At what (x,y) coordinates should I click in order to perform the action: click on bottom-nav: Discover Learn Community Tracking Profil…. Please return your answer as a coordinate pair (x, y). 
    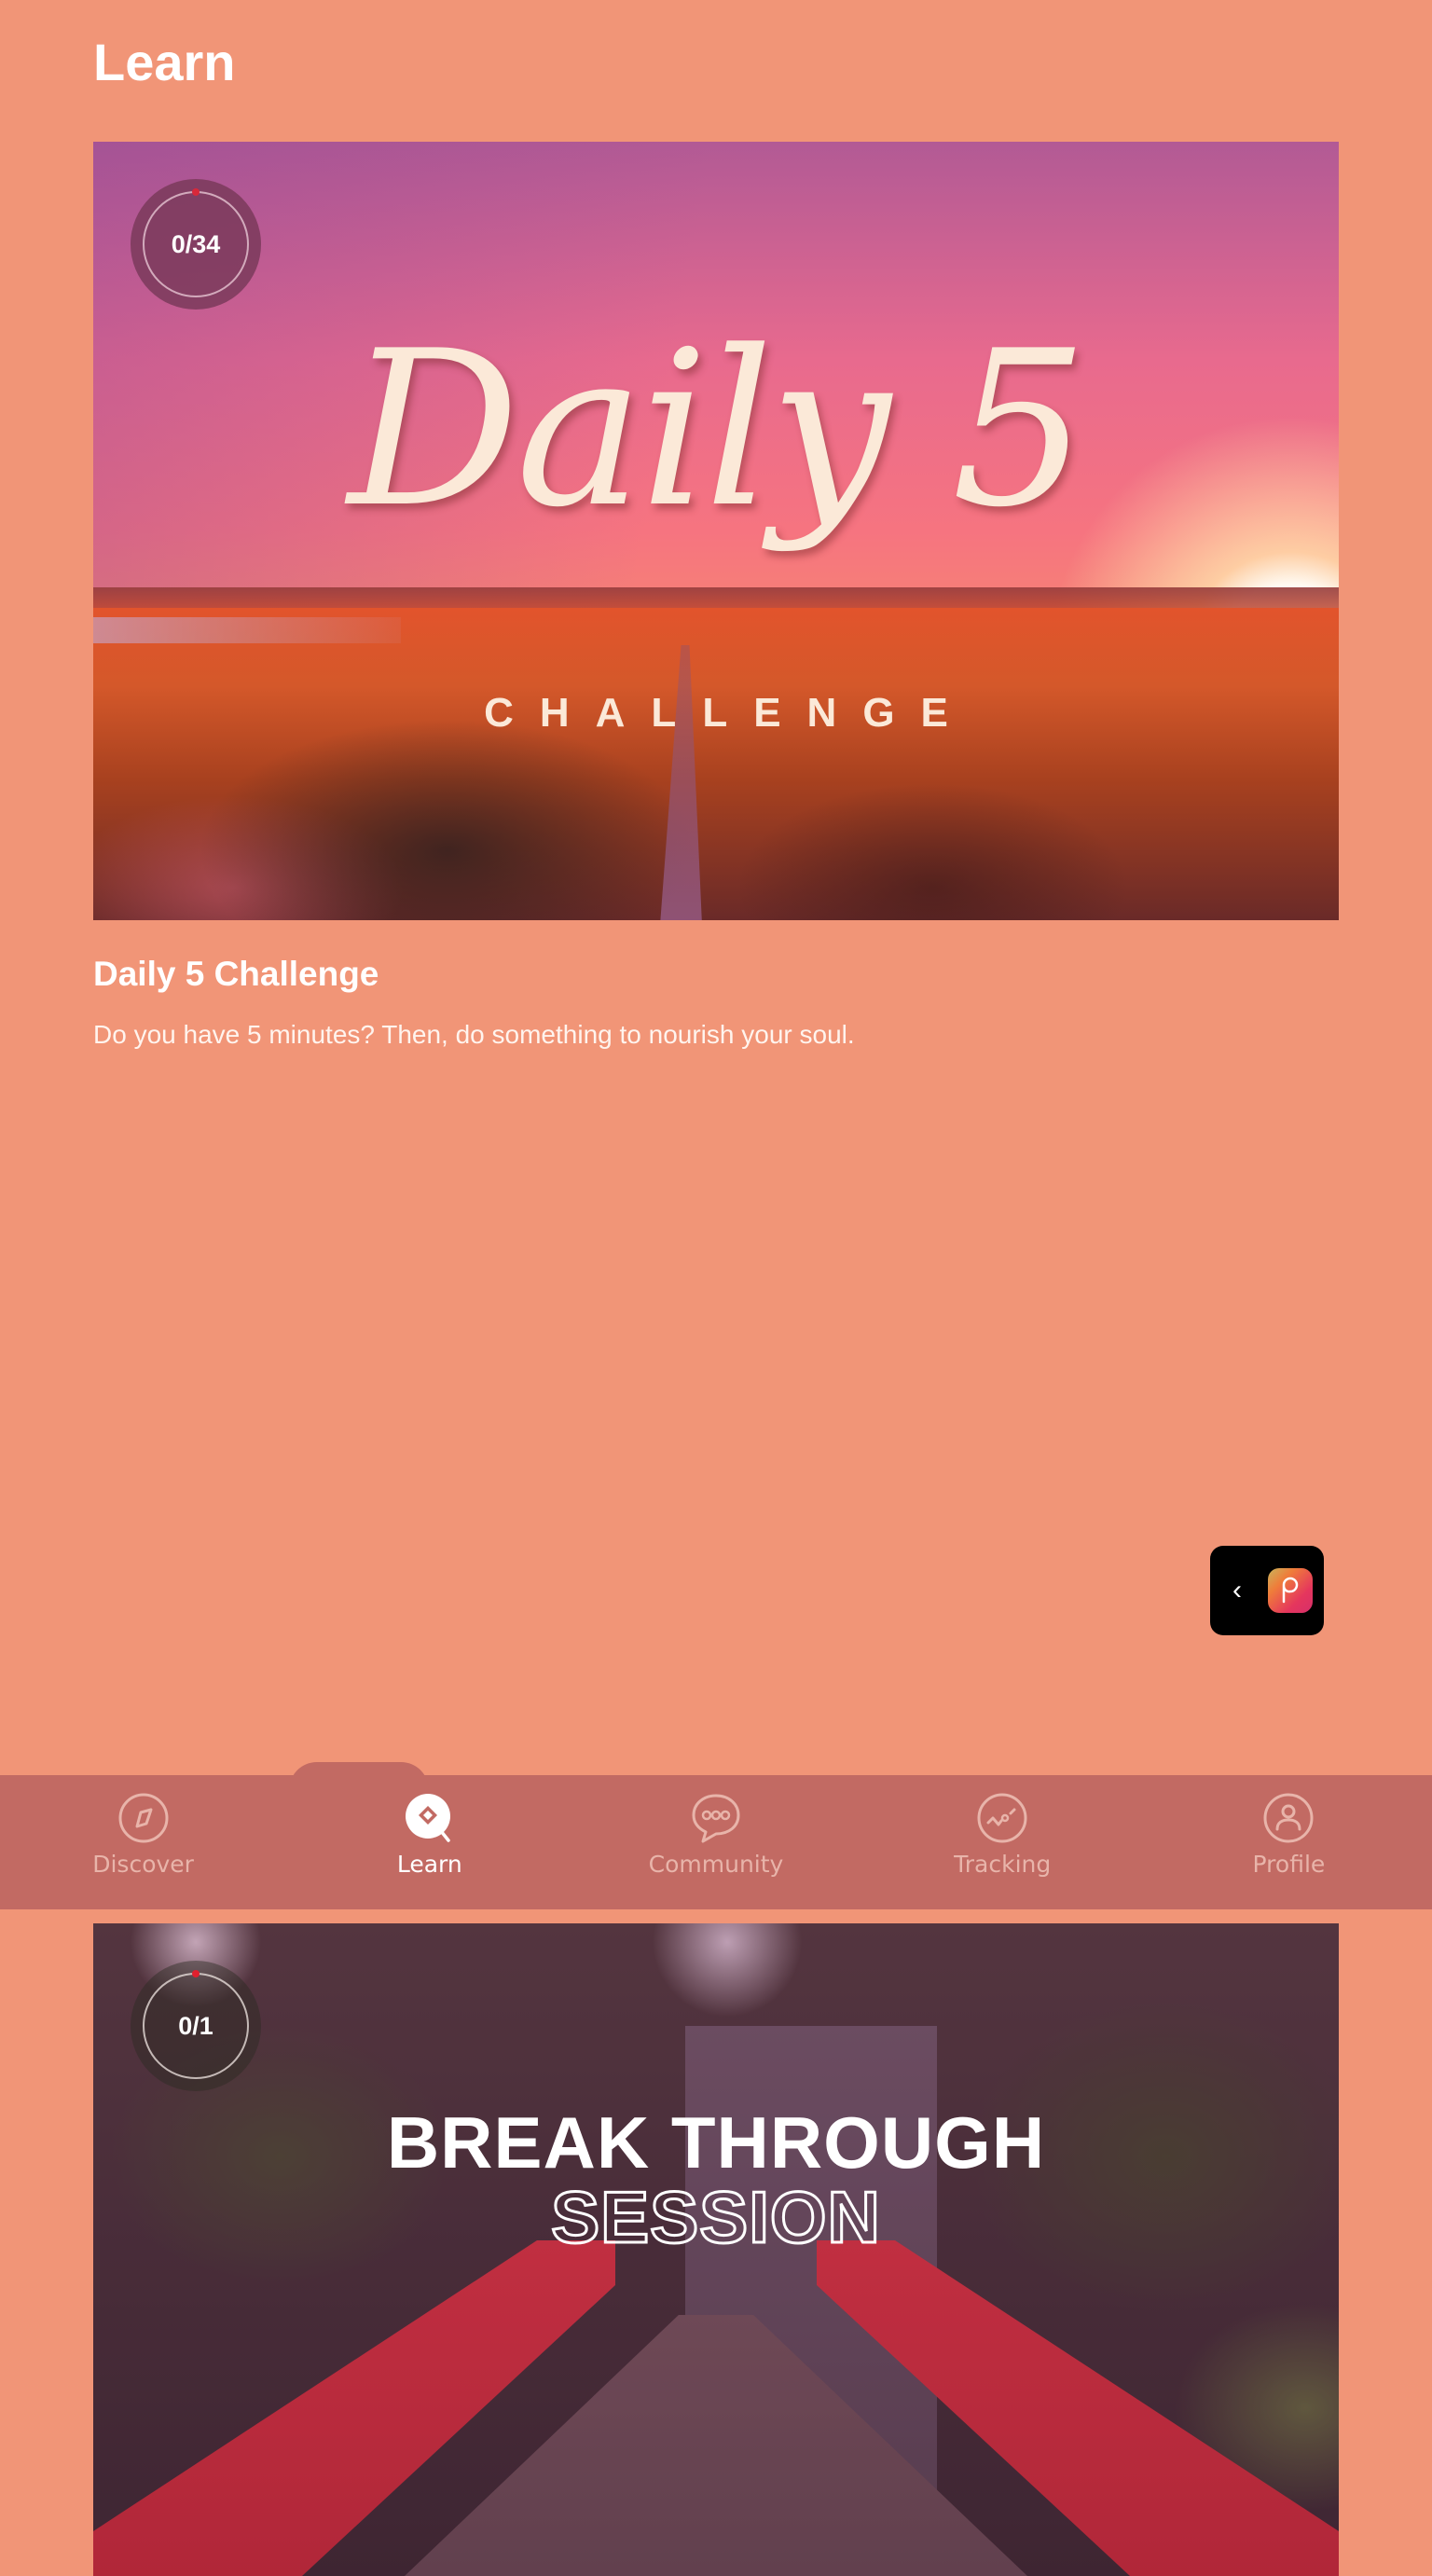
    Looking at the image, I should click on (716, 1835).